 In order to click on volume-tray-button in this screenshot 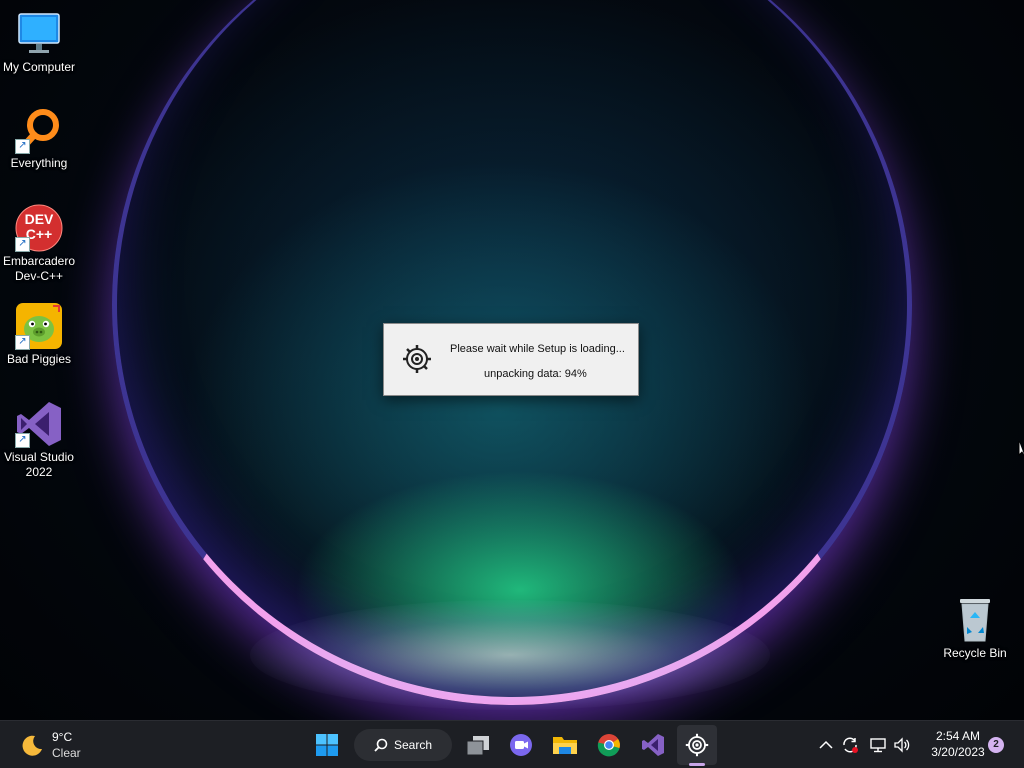, I will do `click(902, 745)`.